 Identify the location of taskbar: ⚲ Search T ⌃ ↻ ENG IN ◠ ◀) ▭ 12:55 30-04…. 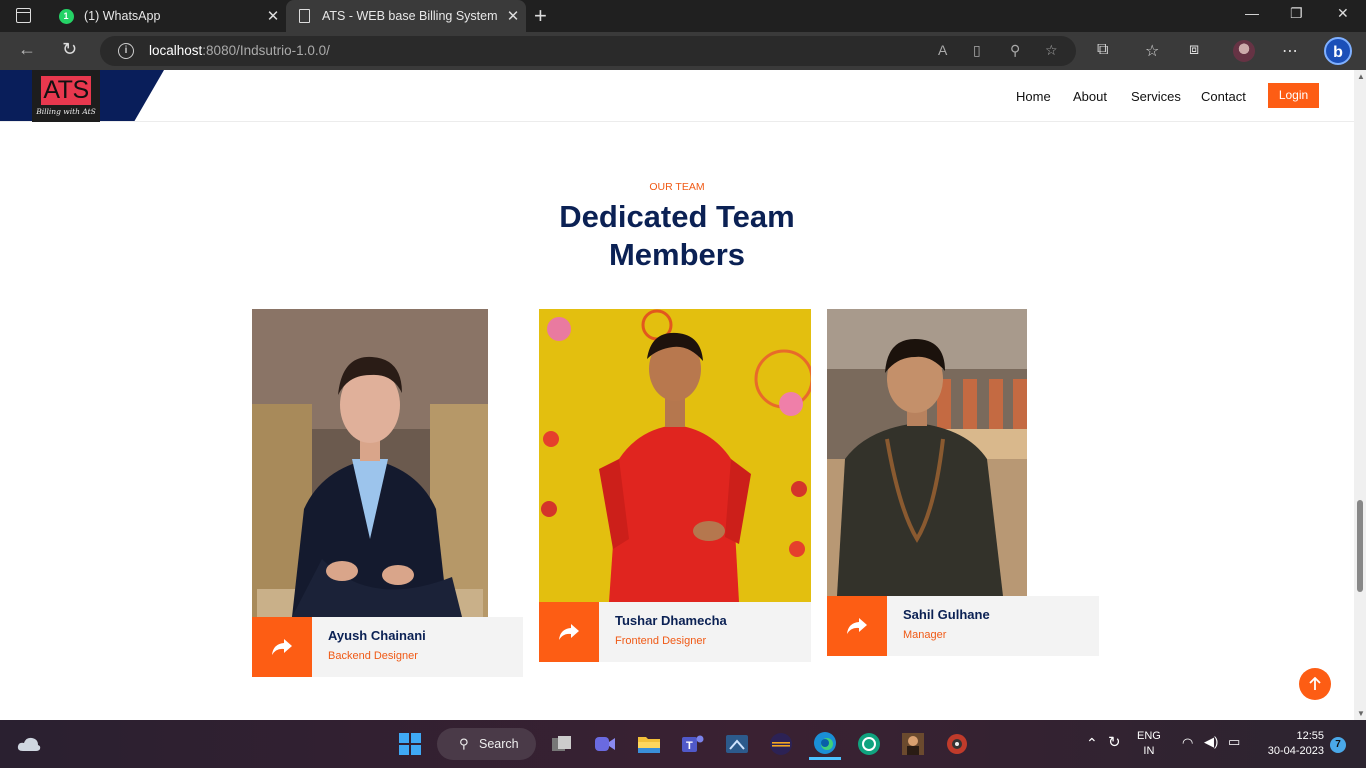
(683, 744).